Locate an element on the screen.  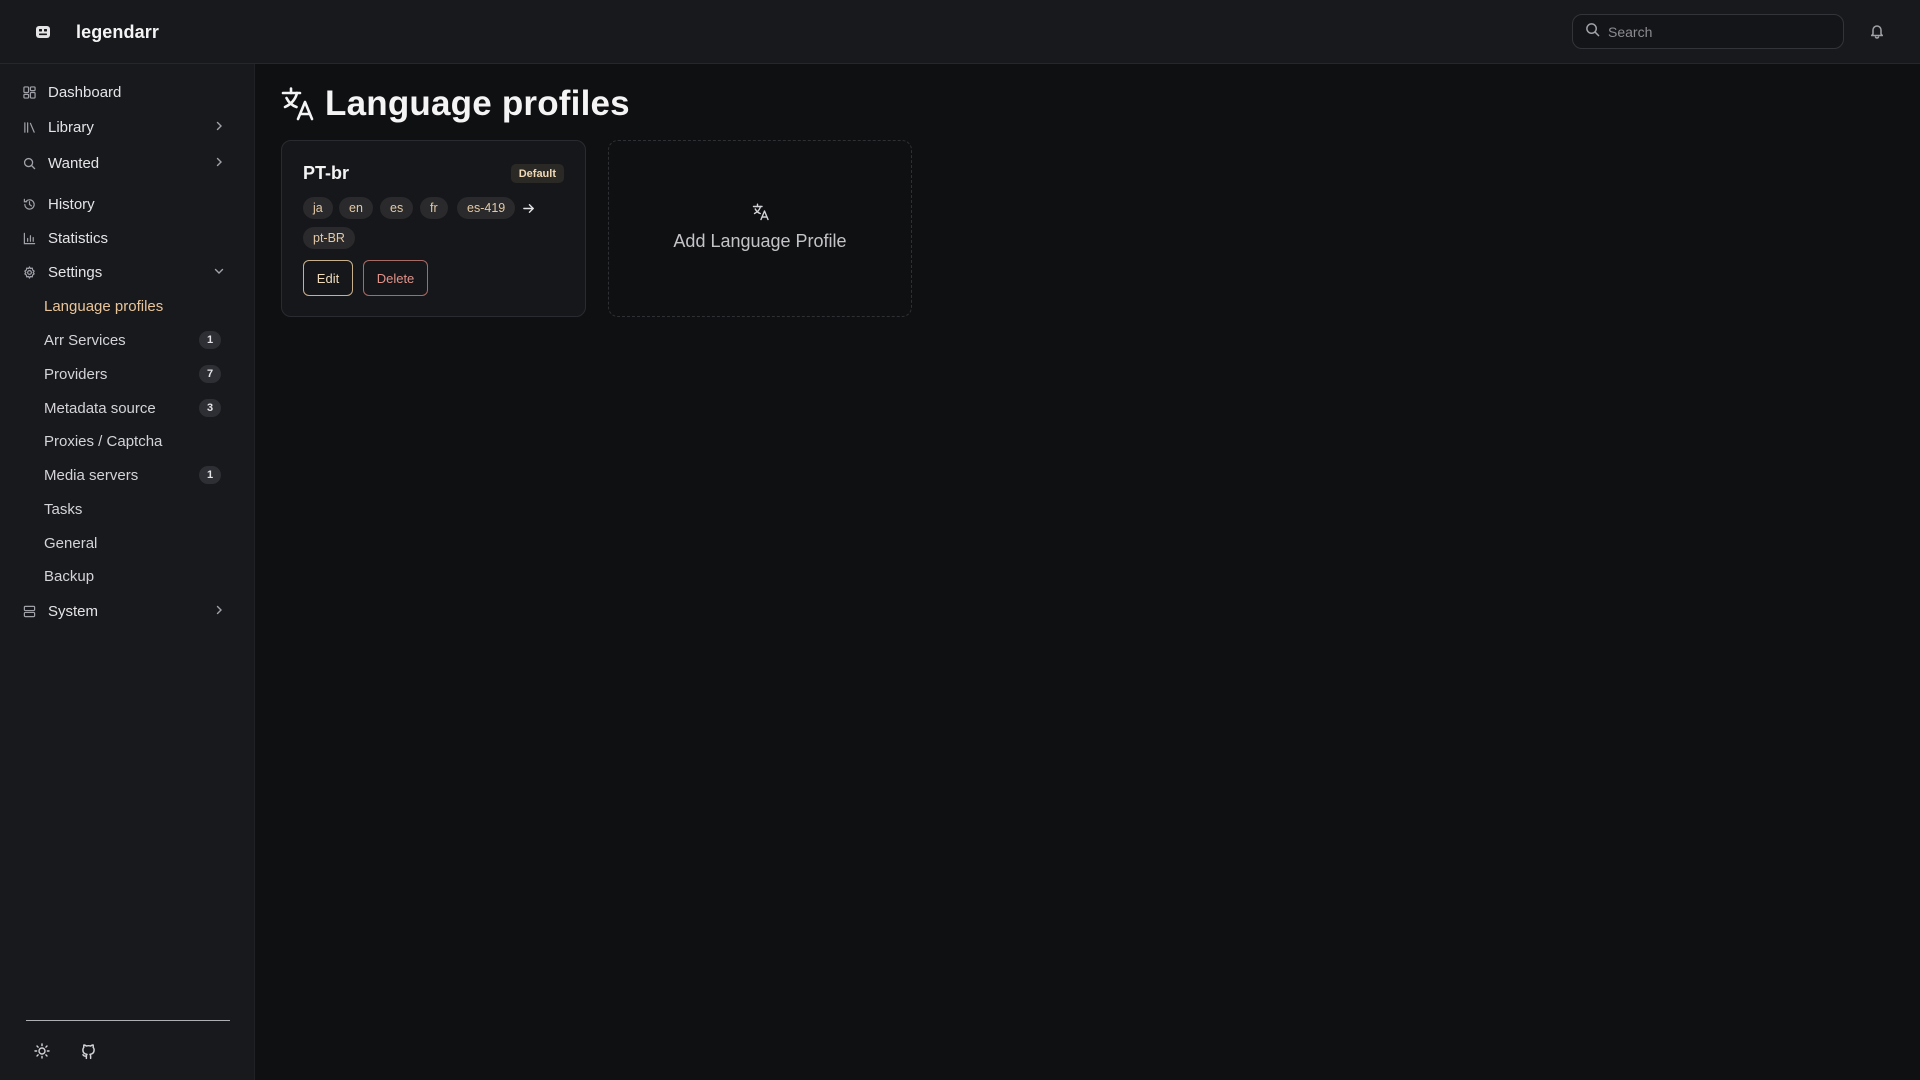
server-icon is located at coordinates (29, 611).